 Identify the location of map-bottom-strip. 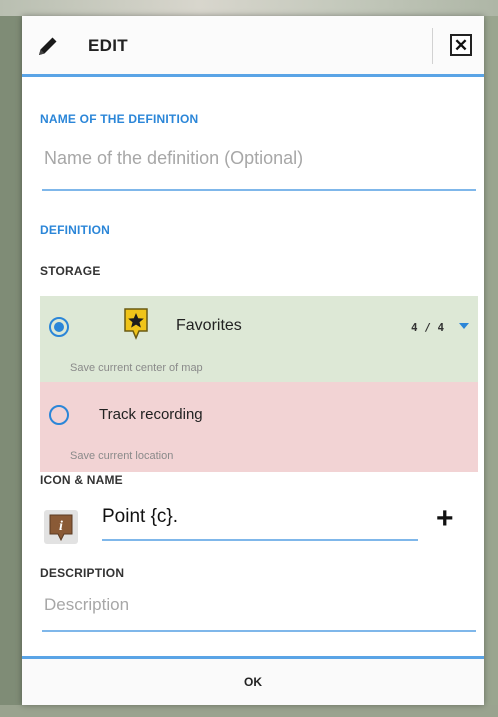
(249, 711).